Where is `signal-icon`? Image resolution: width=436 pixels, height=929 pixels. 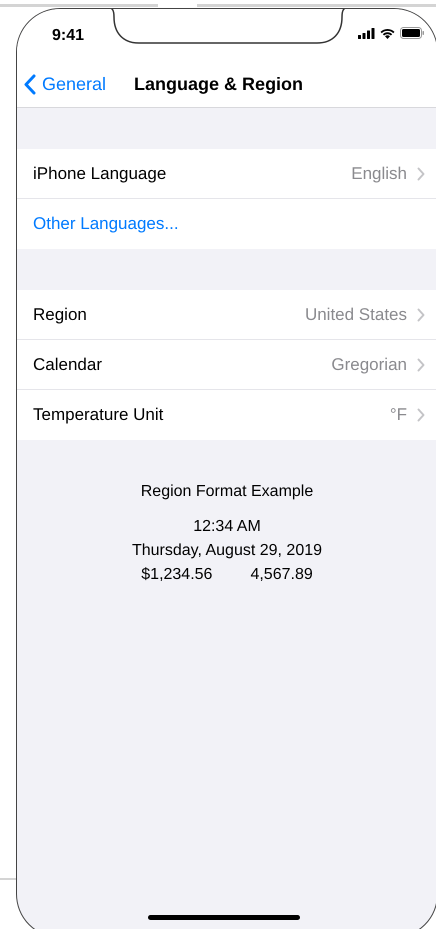 signal-icon is located at coordinates (366, 33).